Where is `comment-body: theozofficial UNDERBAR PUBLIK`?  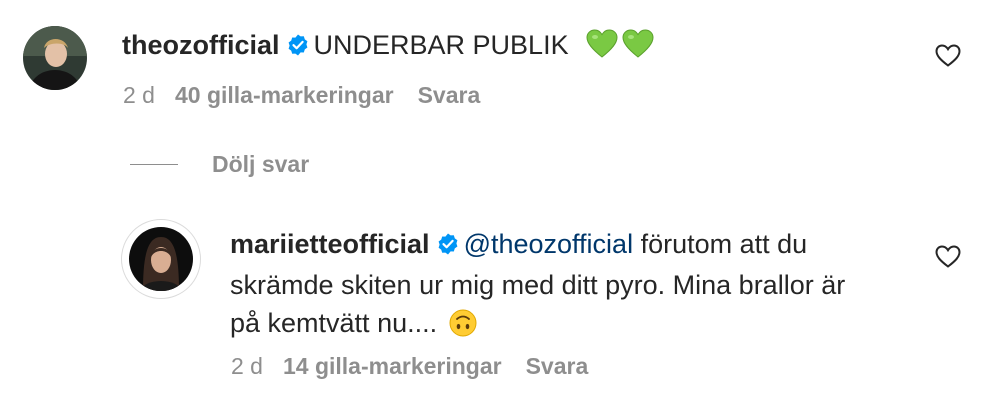 comment-body: theozofficial UNDERBAR PUBLIK is located at coordinates (512, 47).